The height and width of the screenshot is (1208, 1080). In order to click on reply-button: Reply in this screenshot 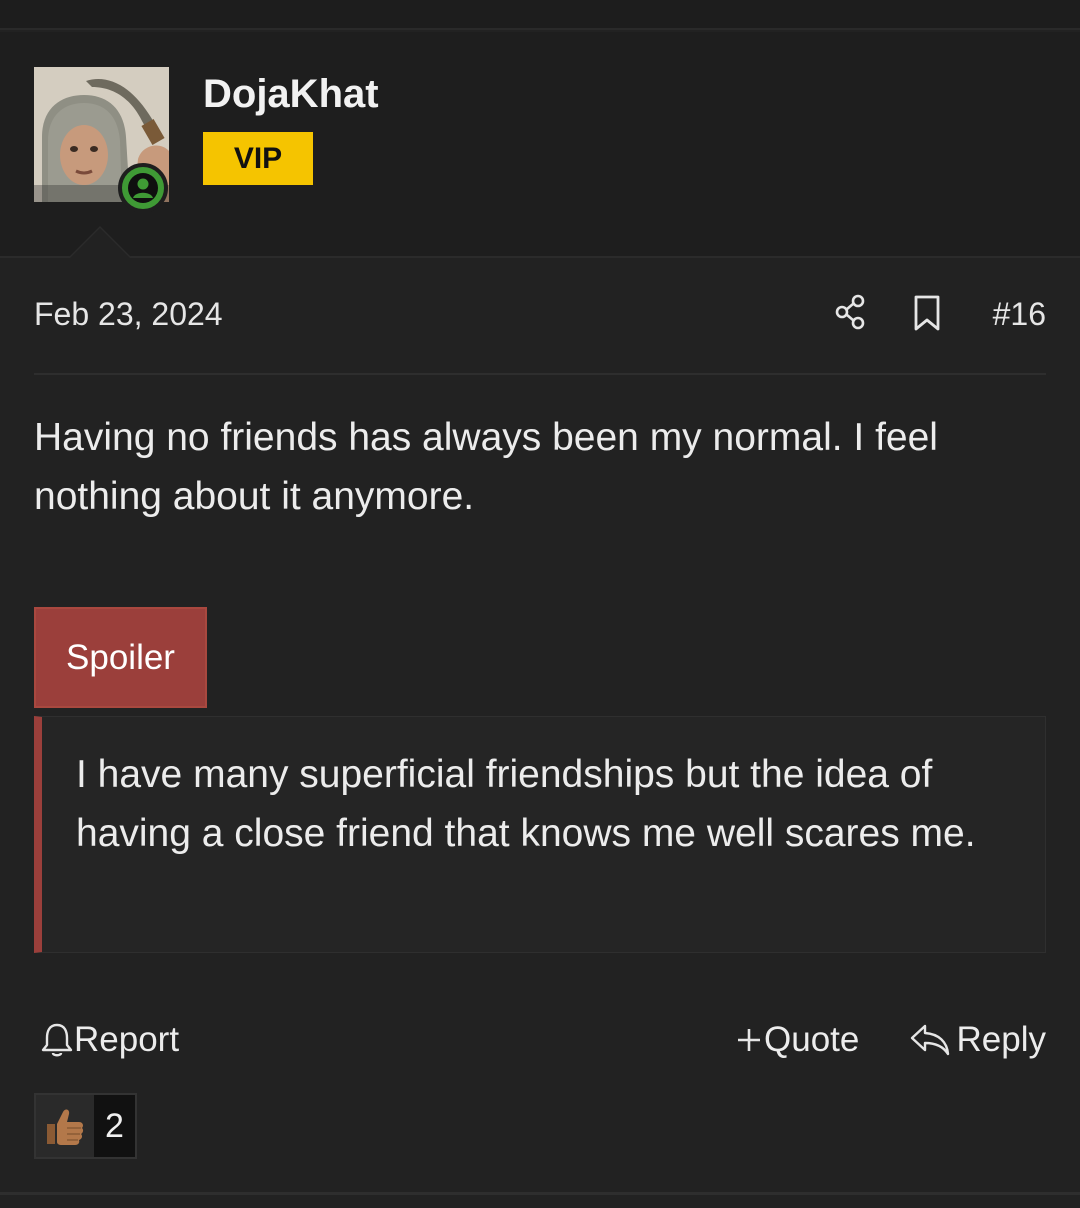, I will do `click(977, 1040)`.